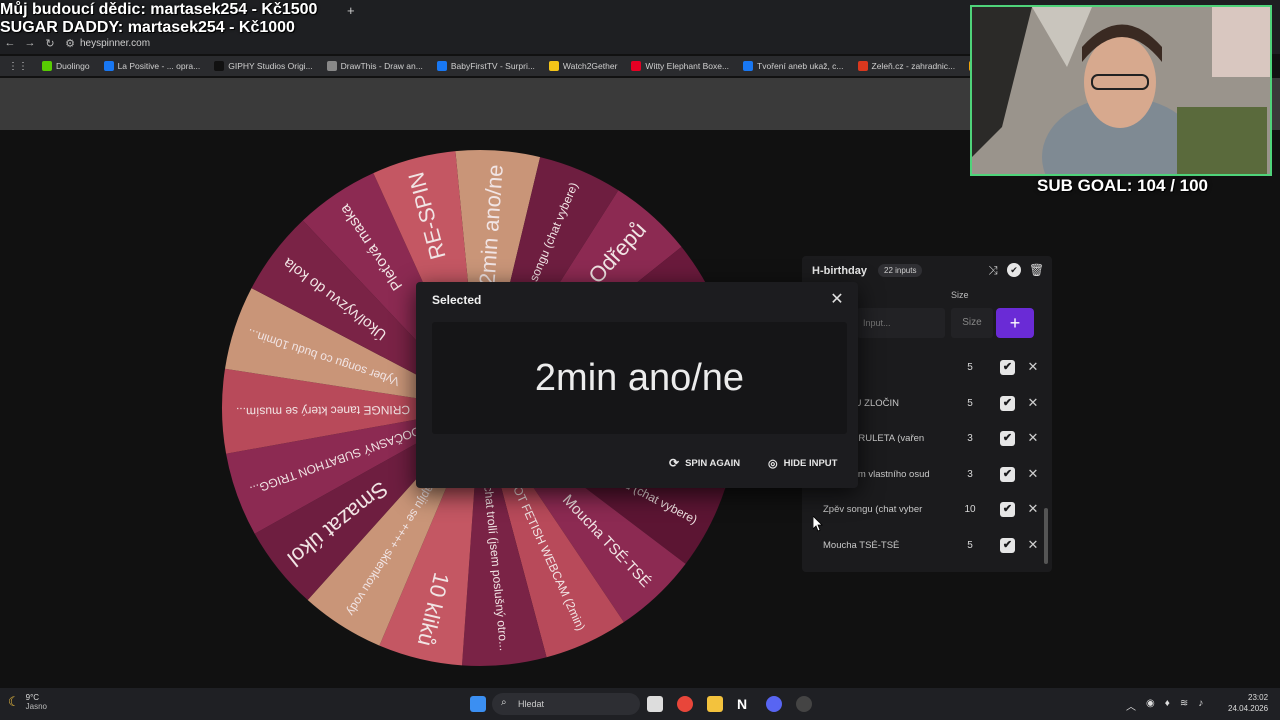 The height and width of the screenshot is (720, 1280). I want to click on close-icon: ✕, so click(837, 300).